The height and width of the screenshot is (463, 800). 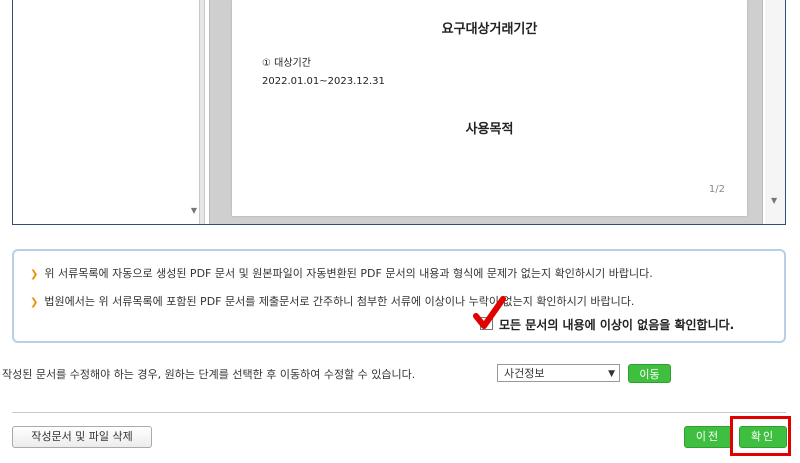 What do you see at coordinates (323, 81) in the screenshot?
I see `period-value: 2022.01.01~2023.12.31` at bounding box center [323, 81].